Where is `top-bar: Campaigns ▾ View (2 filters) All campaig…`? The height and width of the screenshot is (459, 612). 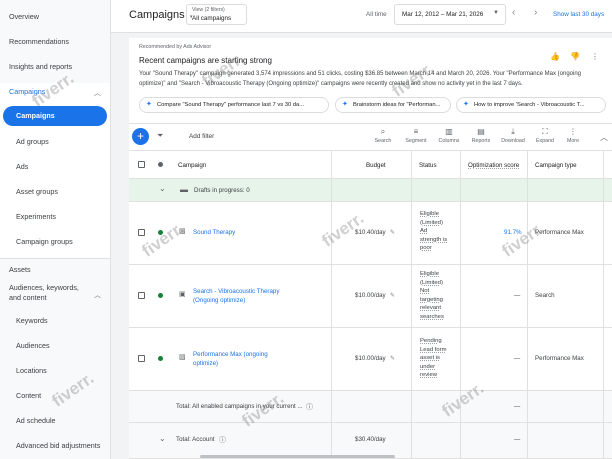 top-bar: Campaigns ▾ View (2 filters) All campaig… is located at coordinates (361, 16).